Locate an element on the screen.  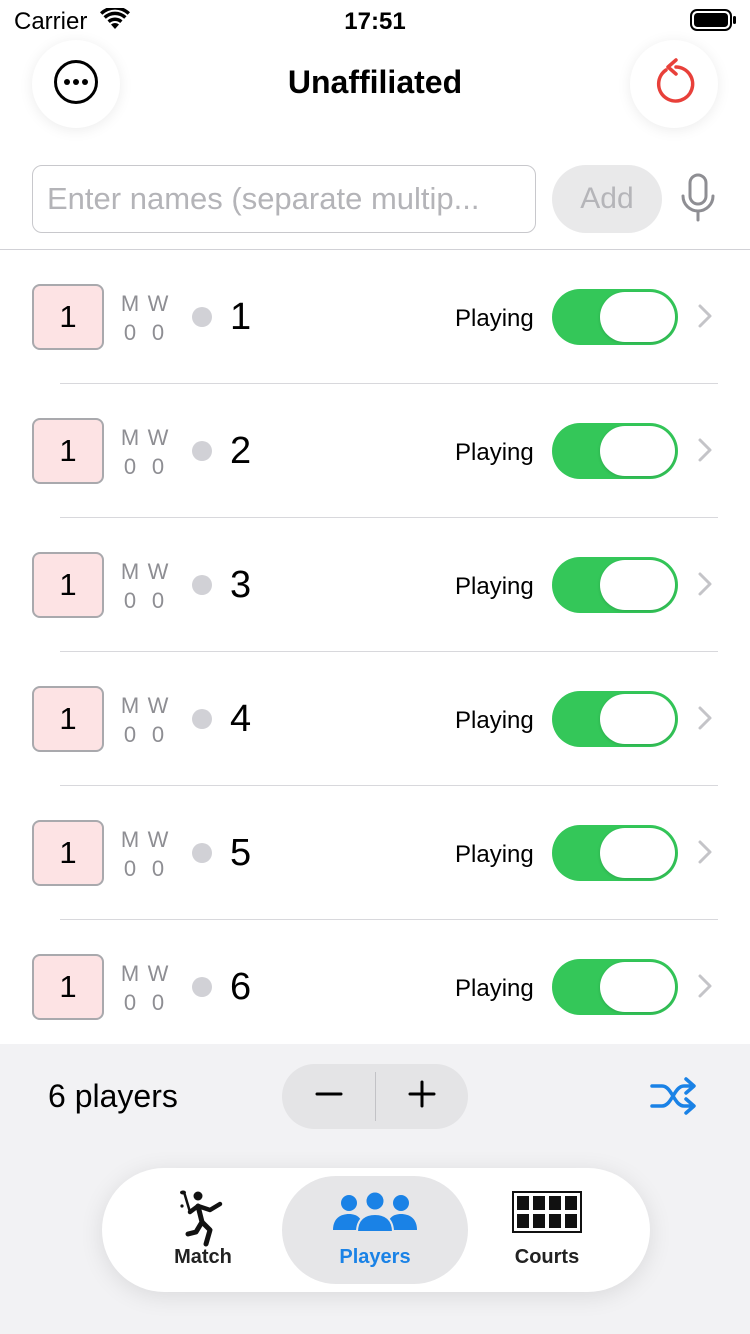
tab-bar: Match Players Courts is located at coordinates (376, 1230).